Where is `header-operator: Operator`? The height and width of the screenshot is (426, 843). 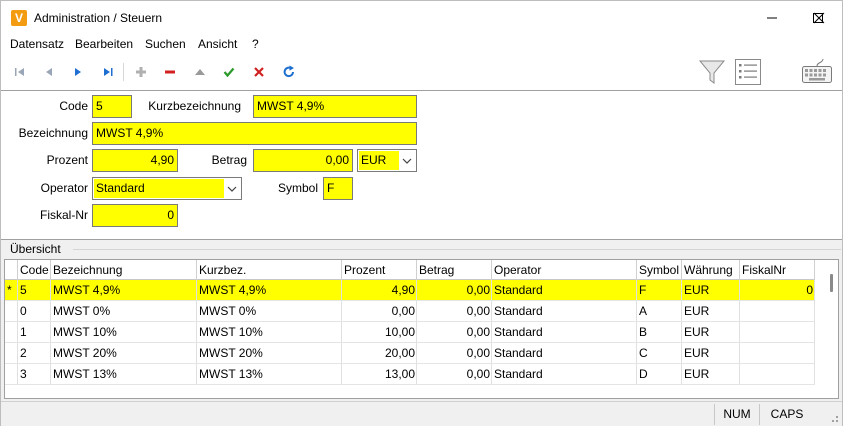 header-operator: Operator is located at coordinates (564, 270).